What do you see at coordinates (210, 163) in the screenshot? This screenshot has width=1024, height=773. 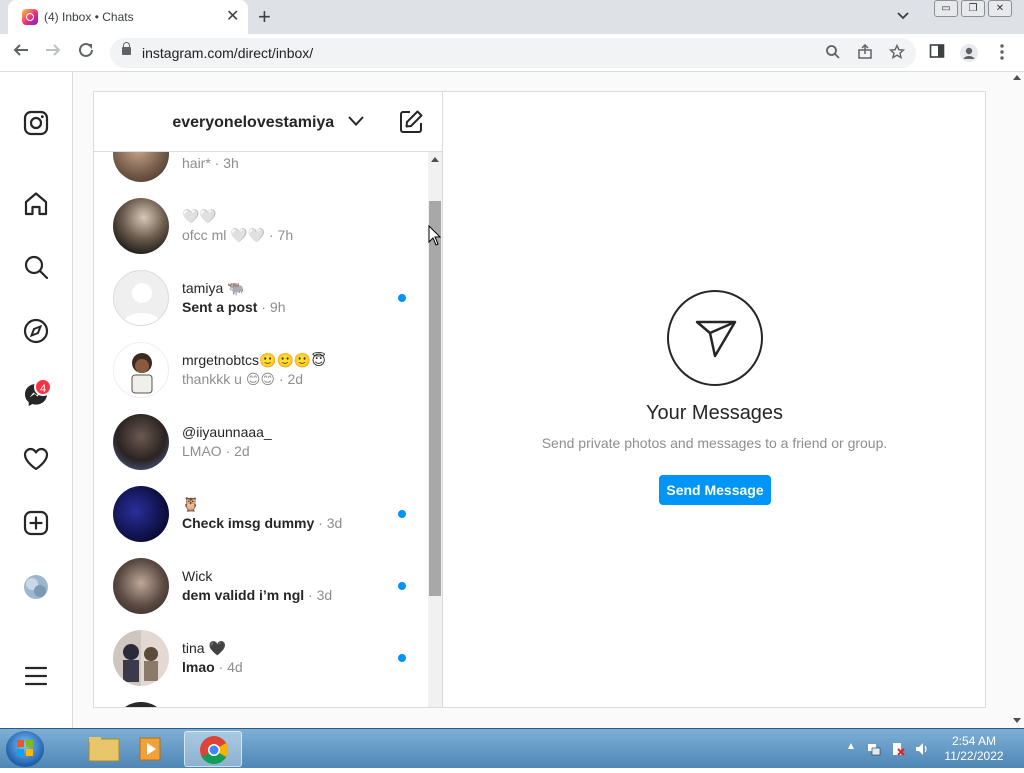 I see `conversation-preview: hair* · 3h` at bounding box center [210, 163].